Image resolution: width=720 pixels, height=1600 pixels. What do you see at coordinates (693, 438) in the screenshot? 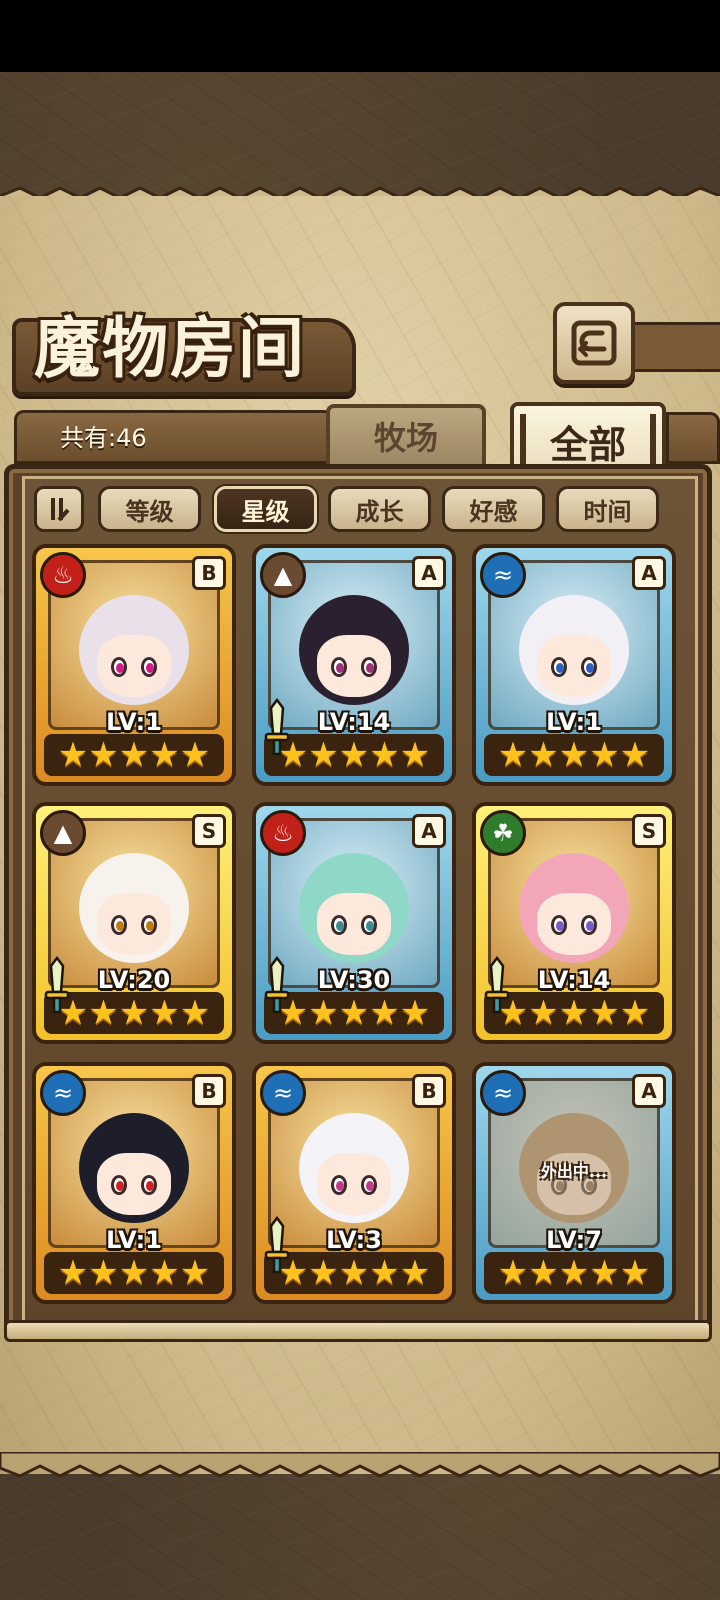
I see `tab-edge` at bounding box center [693, 438].